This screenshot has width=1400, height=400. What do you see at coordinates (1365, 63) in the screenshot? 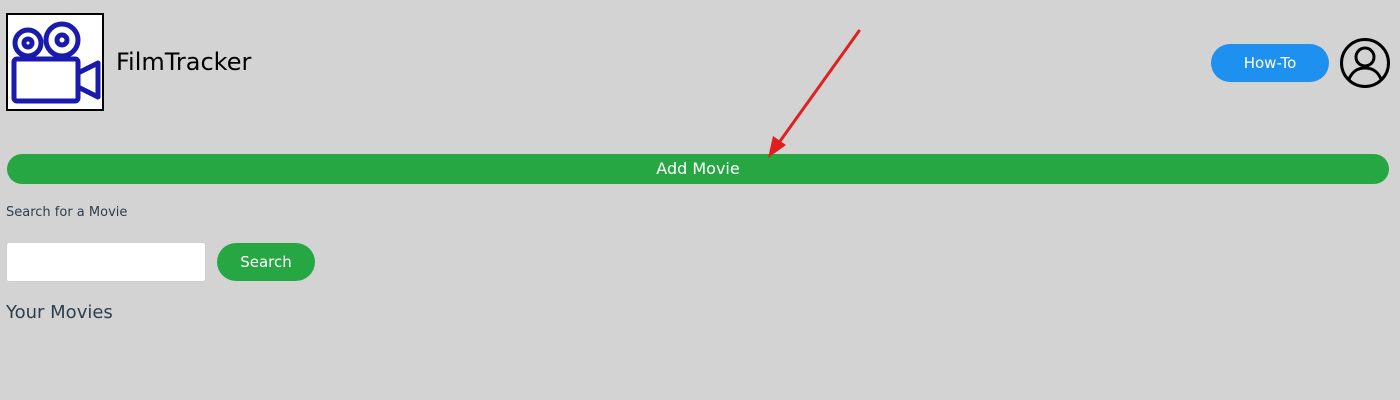
I see `user-account-icon` at bounding box center [1365, 63].